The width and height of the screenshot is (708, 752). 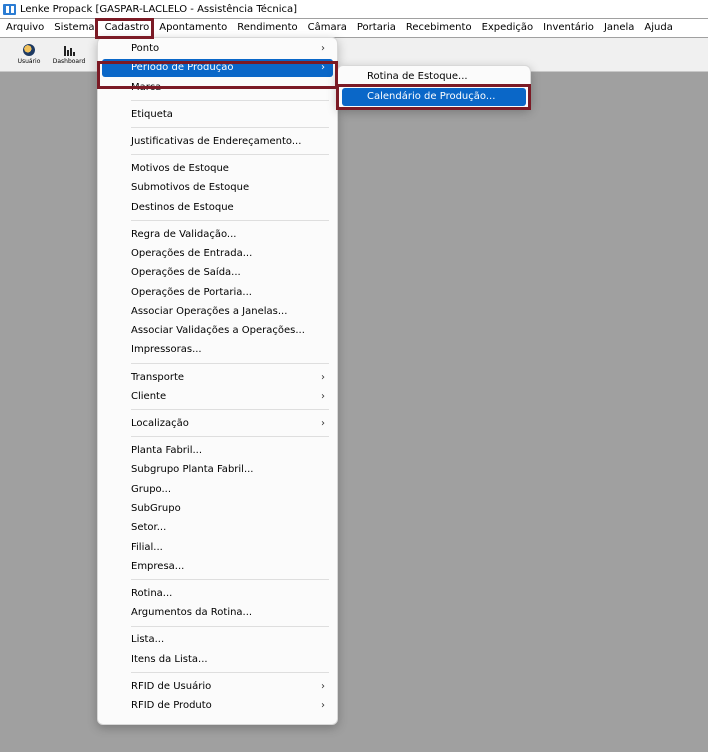 What do you see at coordinates (149, 396) in the screenshot?
I see `menu-item-label: Cliente` at bounding box center [149, 396].